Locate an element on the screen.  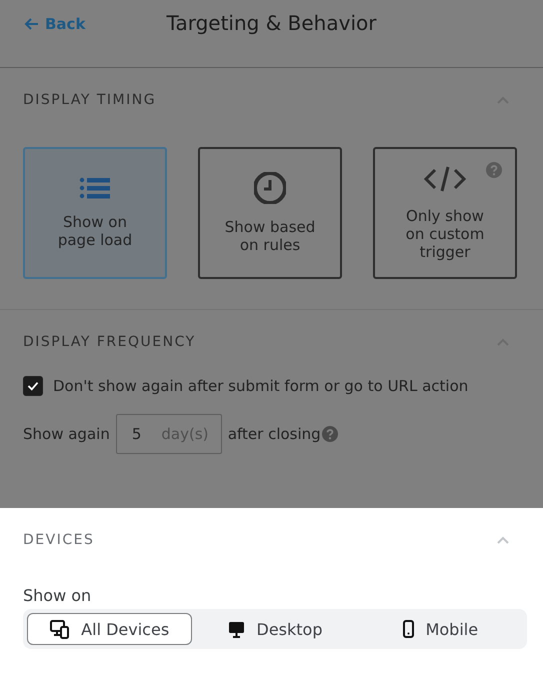
help-icon is located at coordinates (330, 434).